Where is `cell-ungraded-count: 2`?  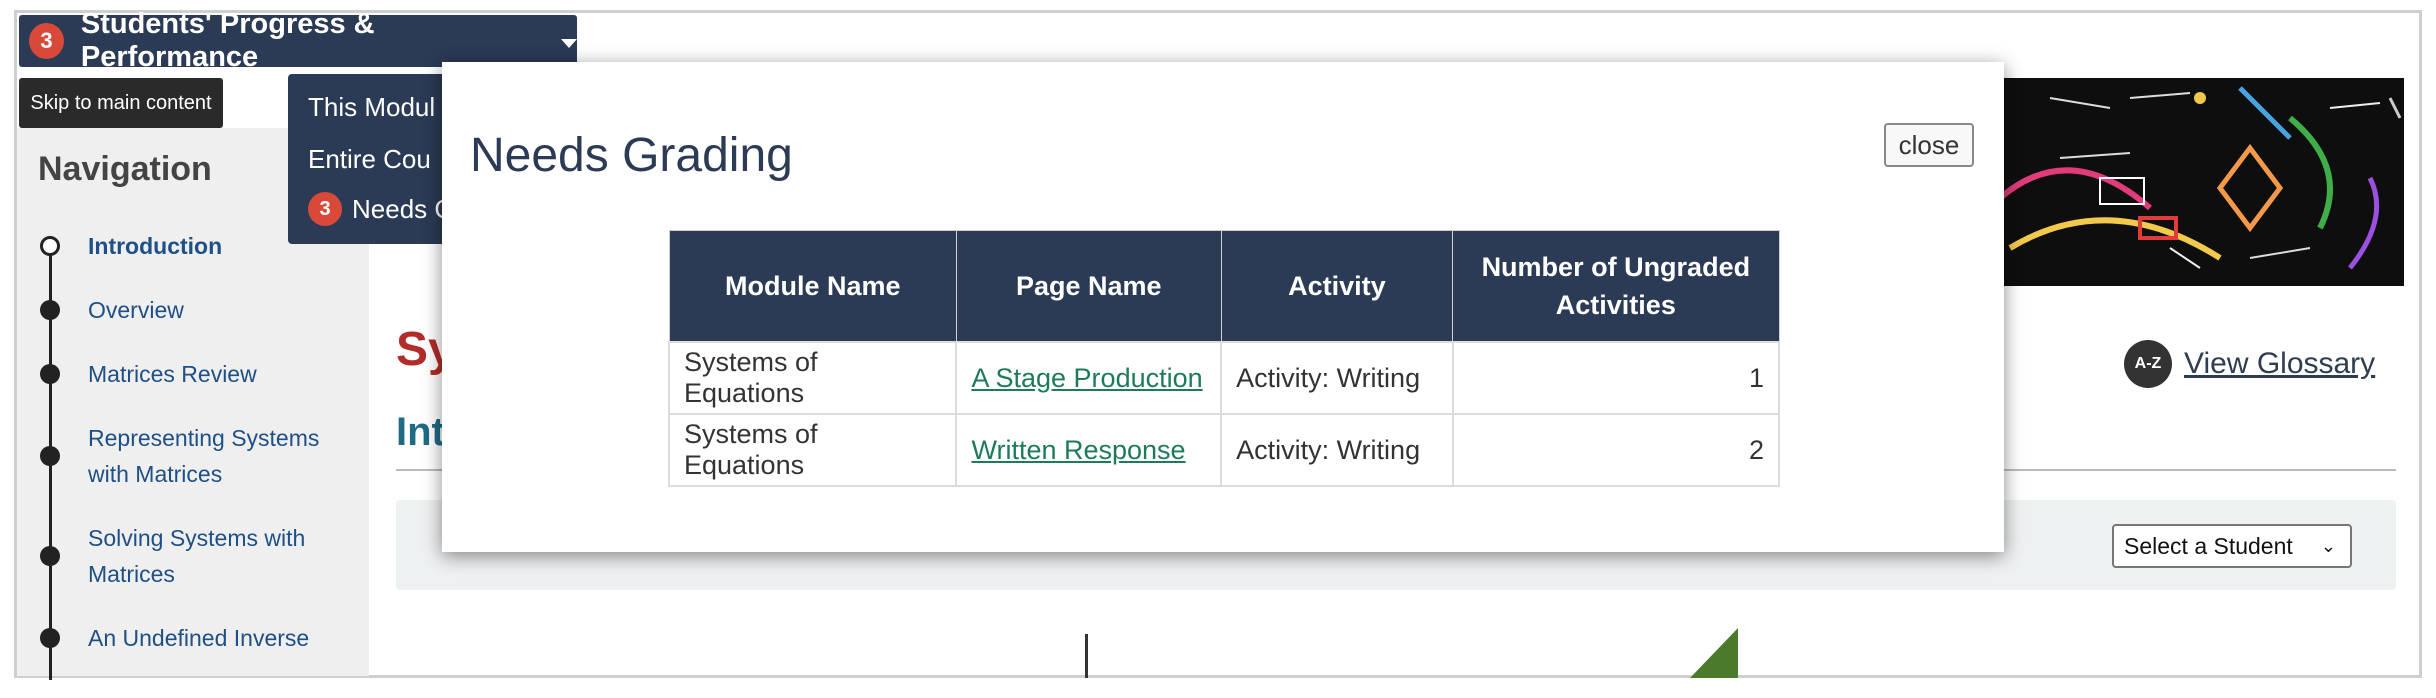
cell-ungraded-count: 2 is located at coordinates (1616, 450).